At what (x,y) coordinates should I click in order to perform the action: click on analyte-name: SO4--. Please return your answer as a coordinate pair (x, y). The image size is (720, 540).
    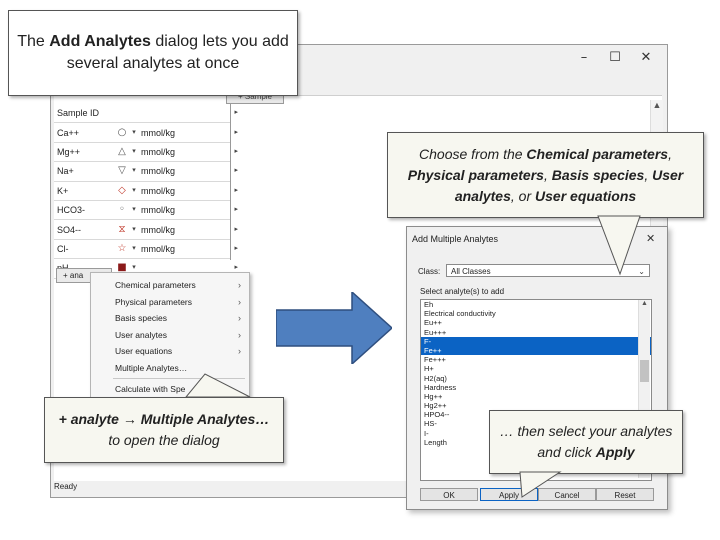
    Looking at the image, I should click on (69, 229).